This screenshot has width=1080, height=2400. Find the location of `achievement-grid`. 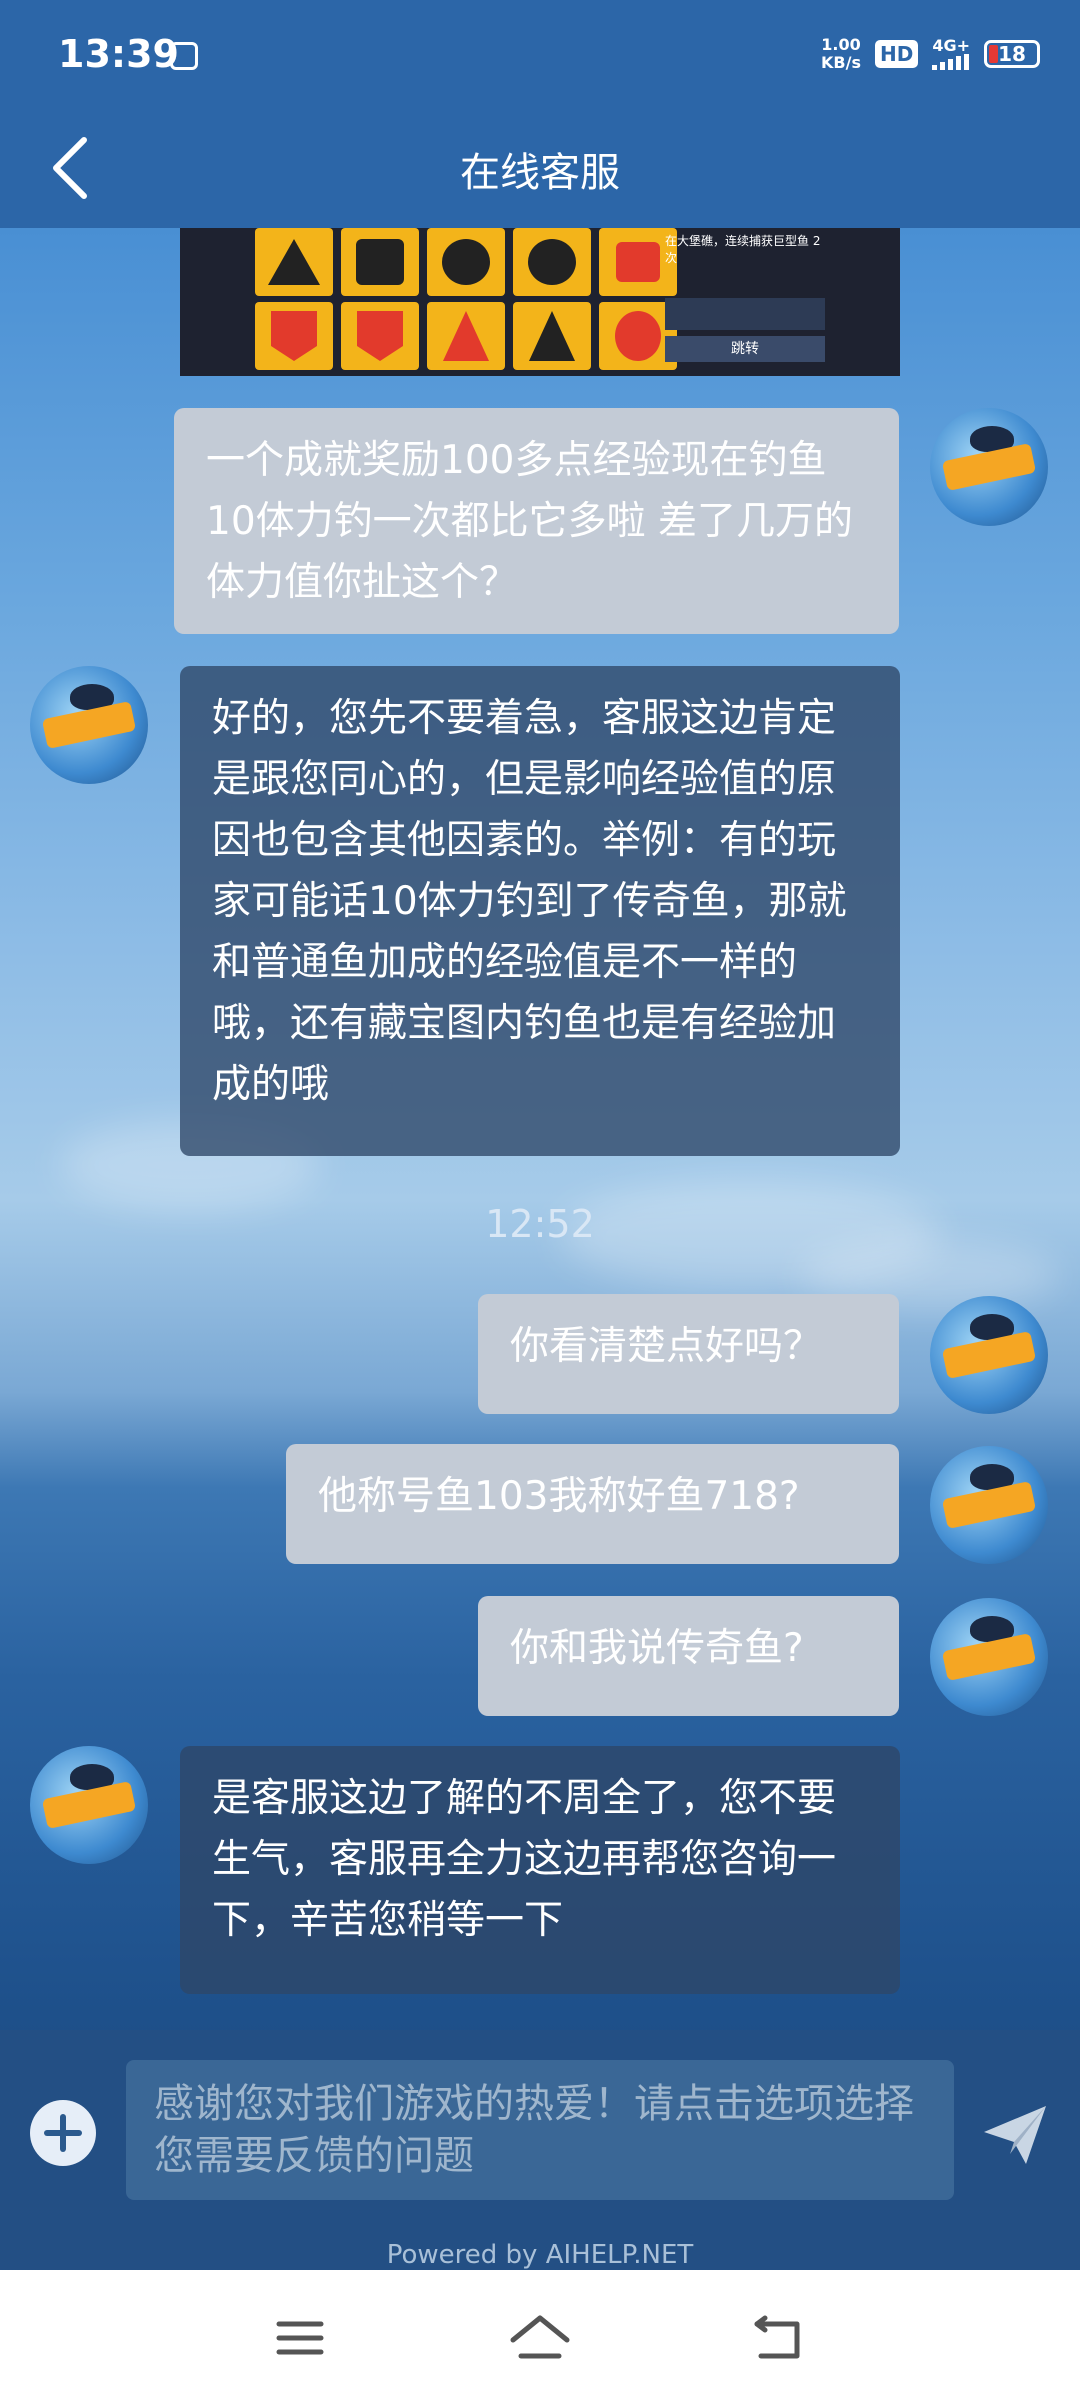

achievement-grid is located at coordinates (467, 299).